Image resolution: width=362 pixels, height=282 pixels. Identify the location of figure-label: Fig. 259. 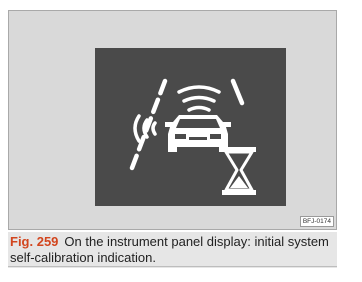
(34, 241).